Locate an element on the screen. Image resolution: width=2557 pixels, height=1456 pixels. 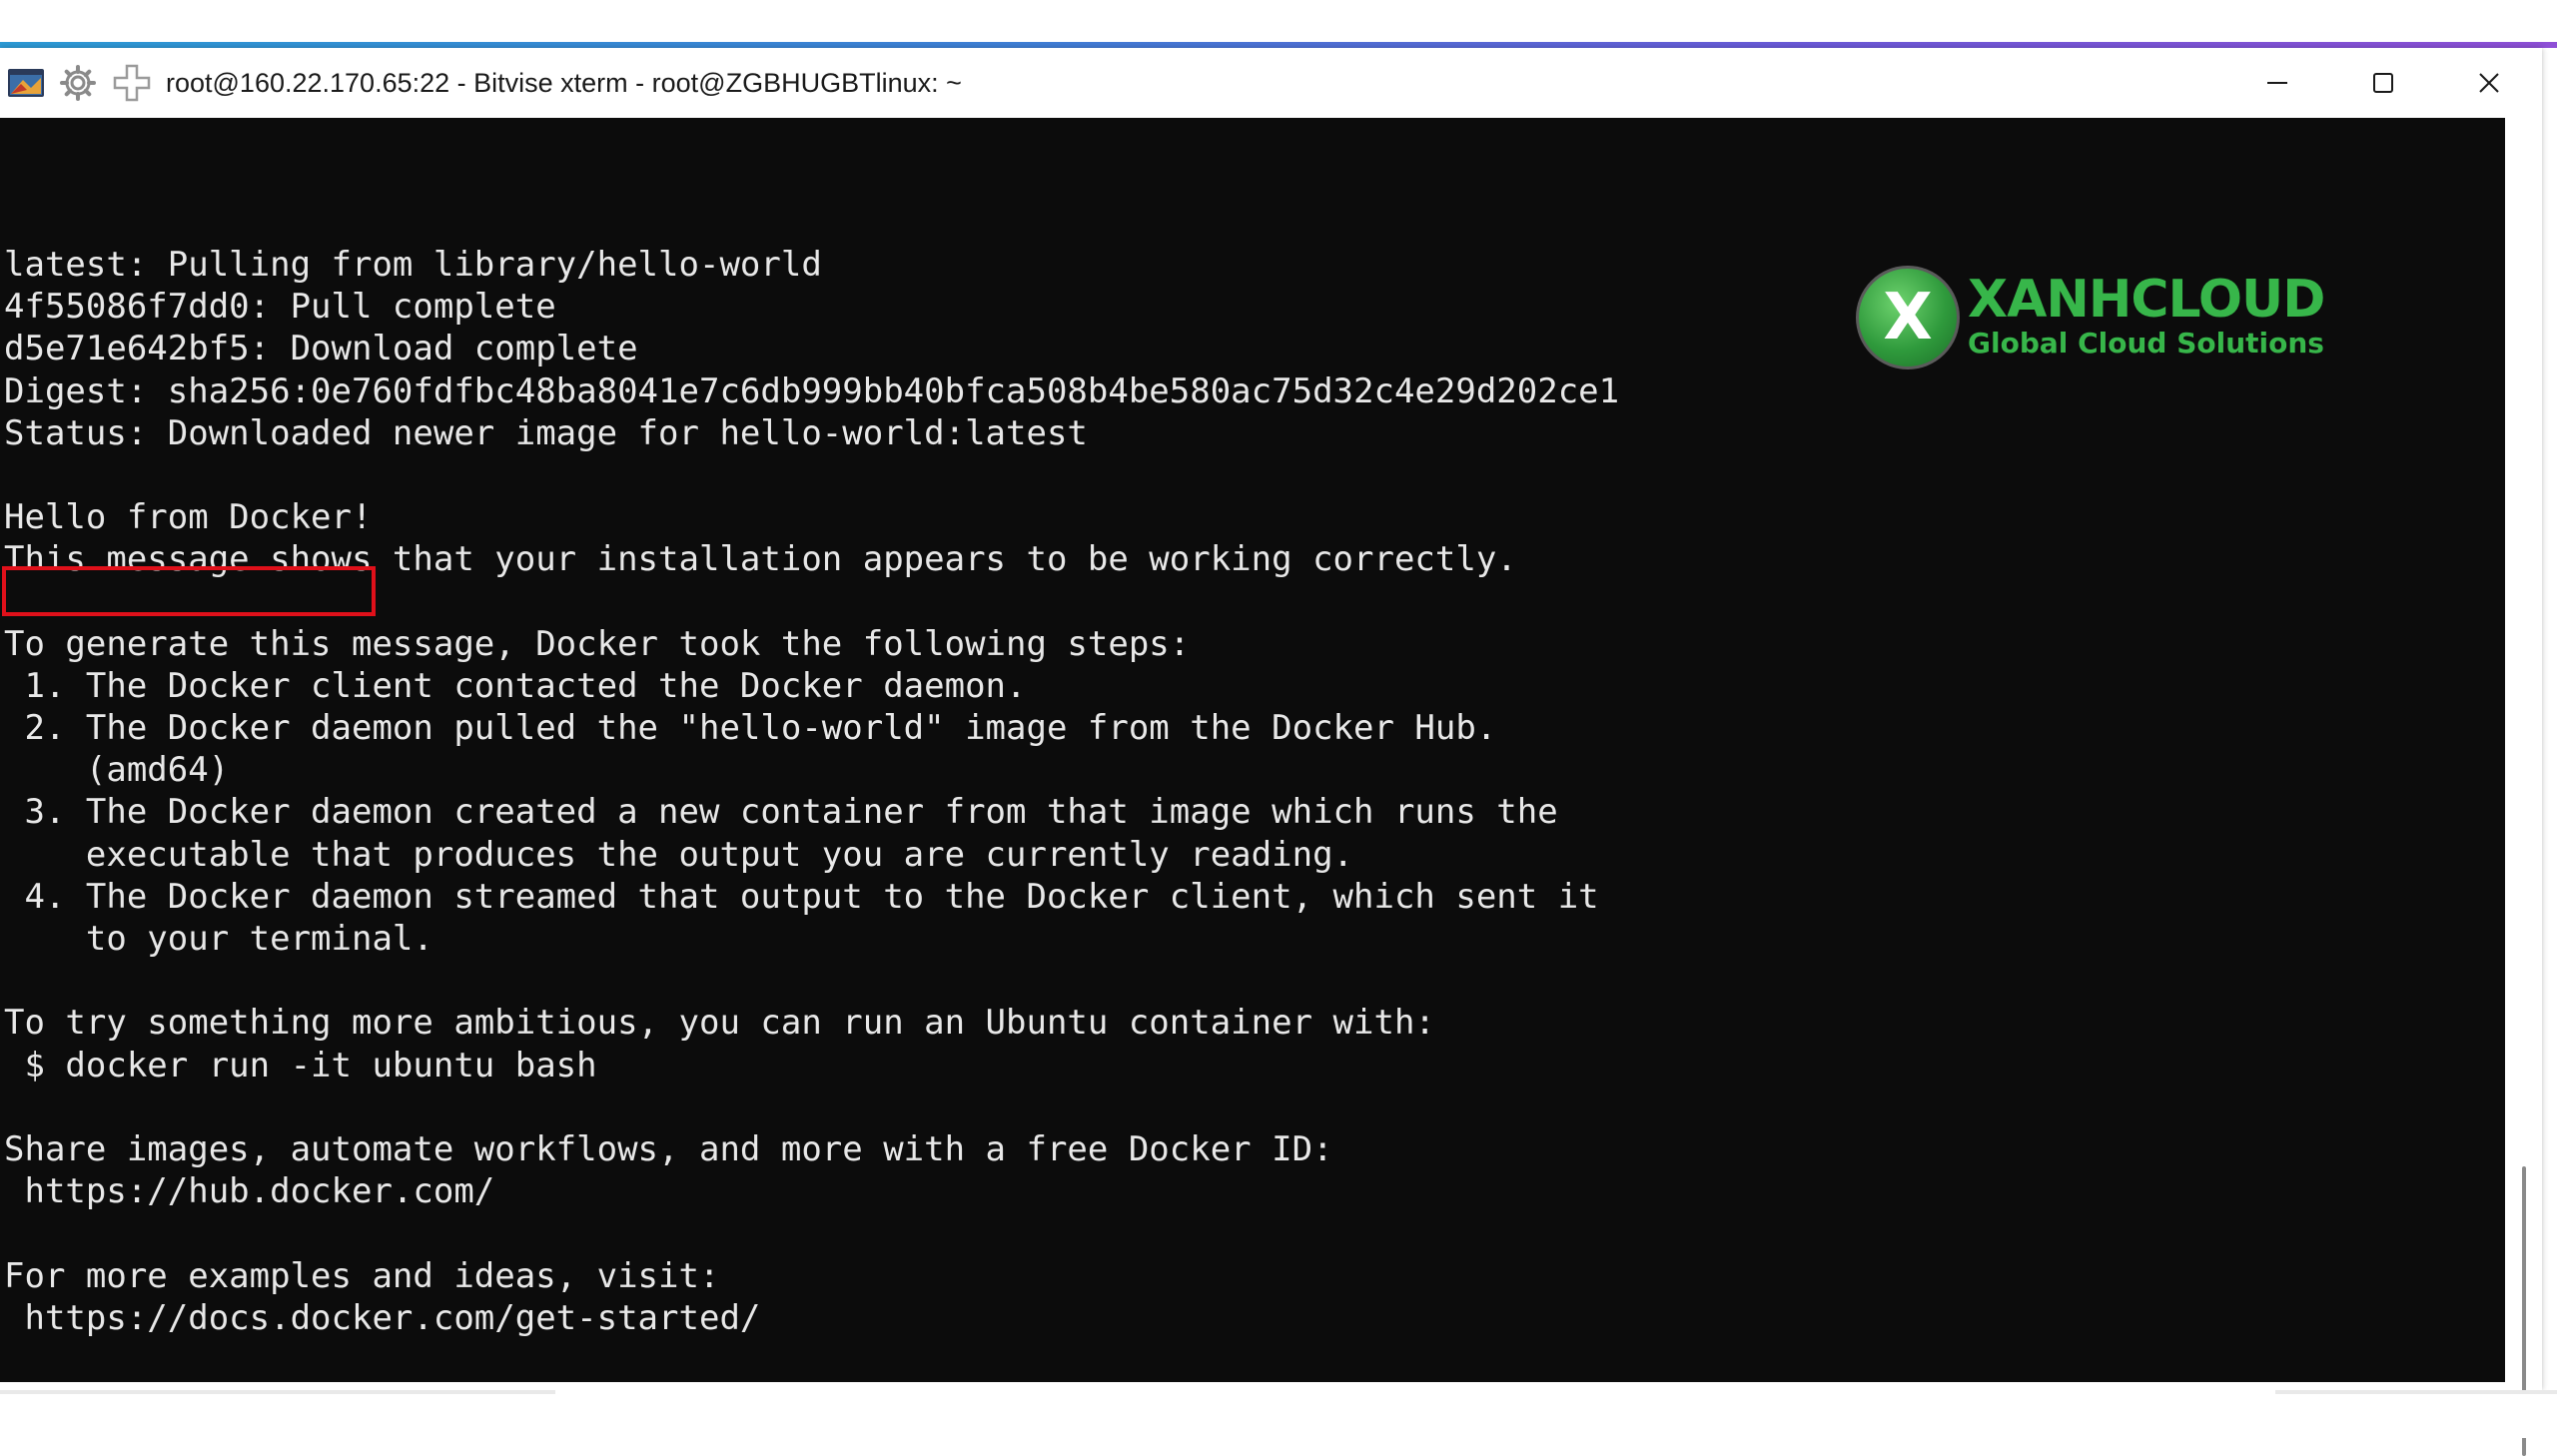
minimize-button is located at coordinates (2277, 83).